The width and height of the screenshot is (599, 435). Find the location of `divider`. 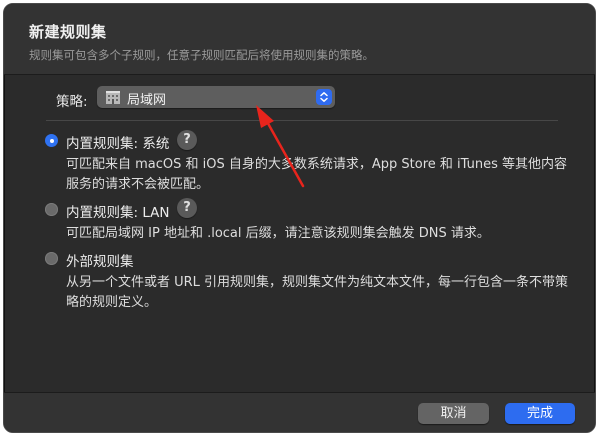

divider is located at coordinates (302, 120).